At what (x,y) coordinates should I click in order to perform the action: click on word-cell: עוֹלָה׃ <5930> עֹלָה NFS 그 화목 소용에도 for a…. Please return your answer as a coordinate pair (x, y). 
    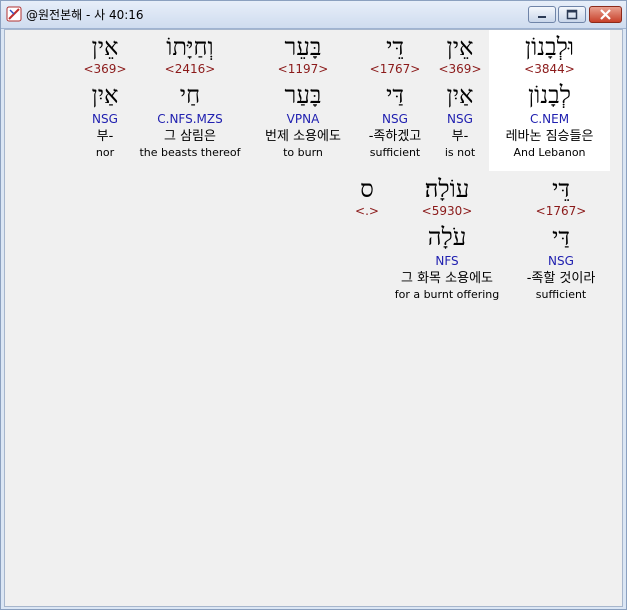
    Looking at the image, I should click on (447, 238).